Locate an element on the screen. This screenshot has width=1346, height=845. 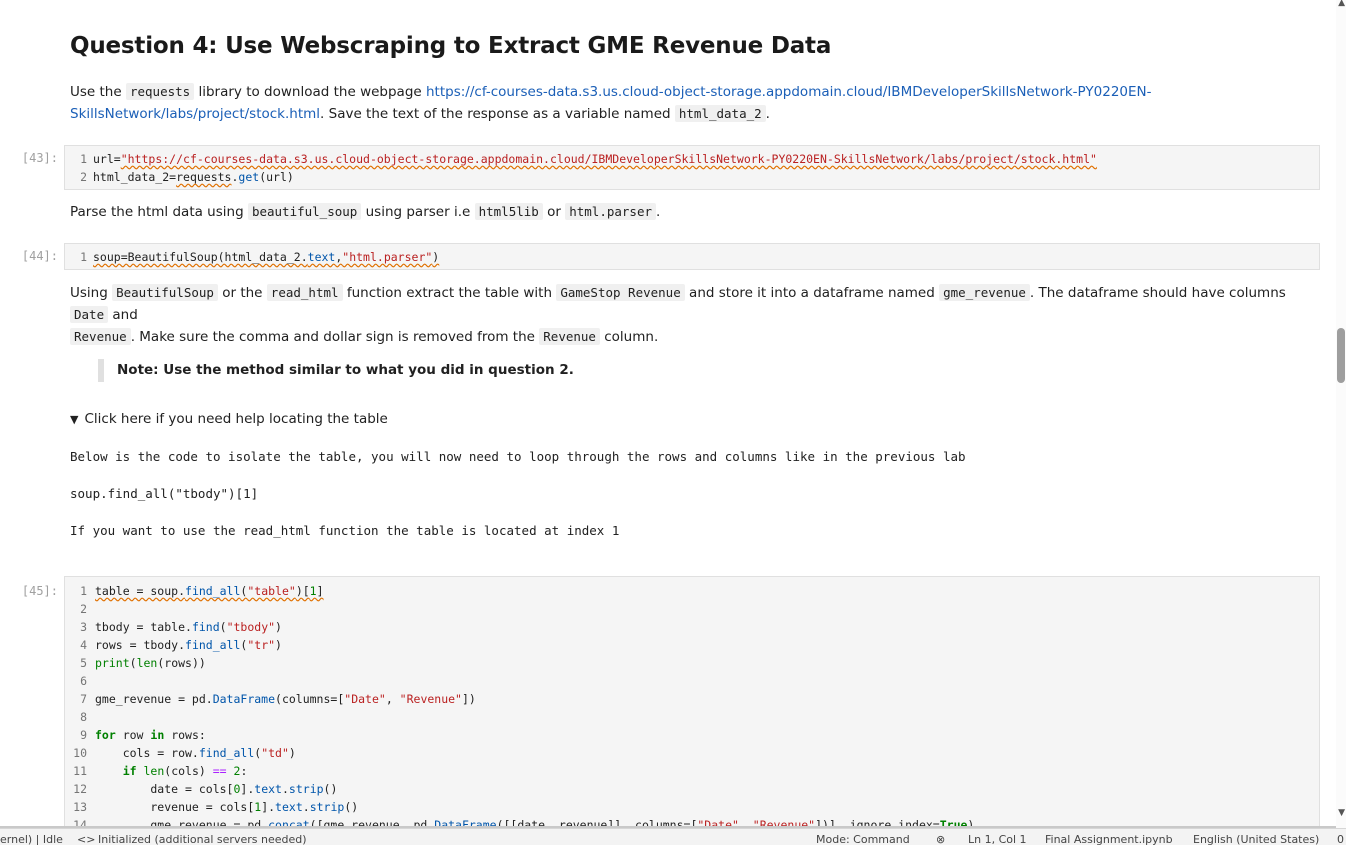
code-token: "html.parser" is located at coordinates (387, 257).